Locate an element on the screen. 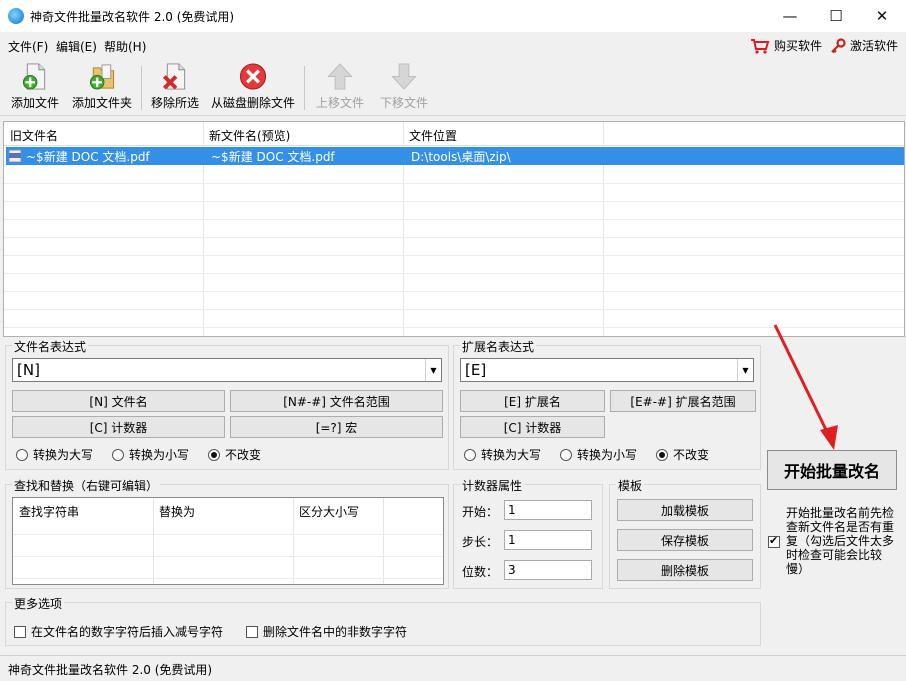 This screenshot has height=681, width=906. find-replace-title: 查找和替换（右键可编辑） is located at coordinates (86, 485).